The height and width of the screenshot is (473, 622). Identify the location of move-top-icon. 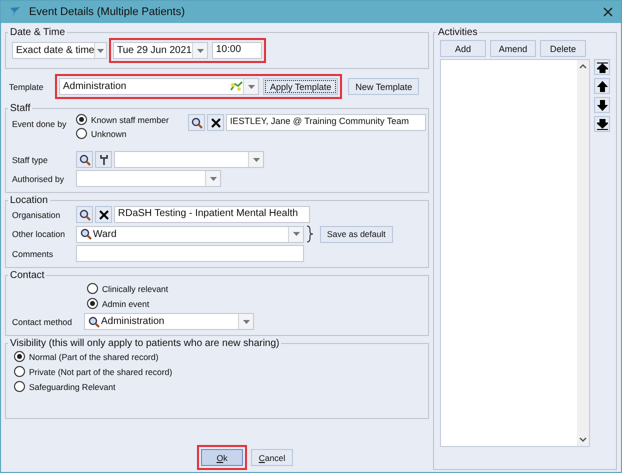
(602, 67).